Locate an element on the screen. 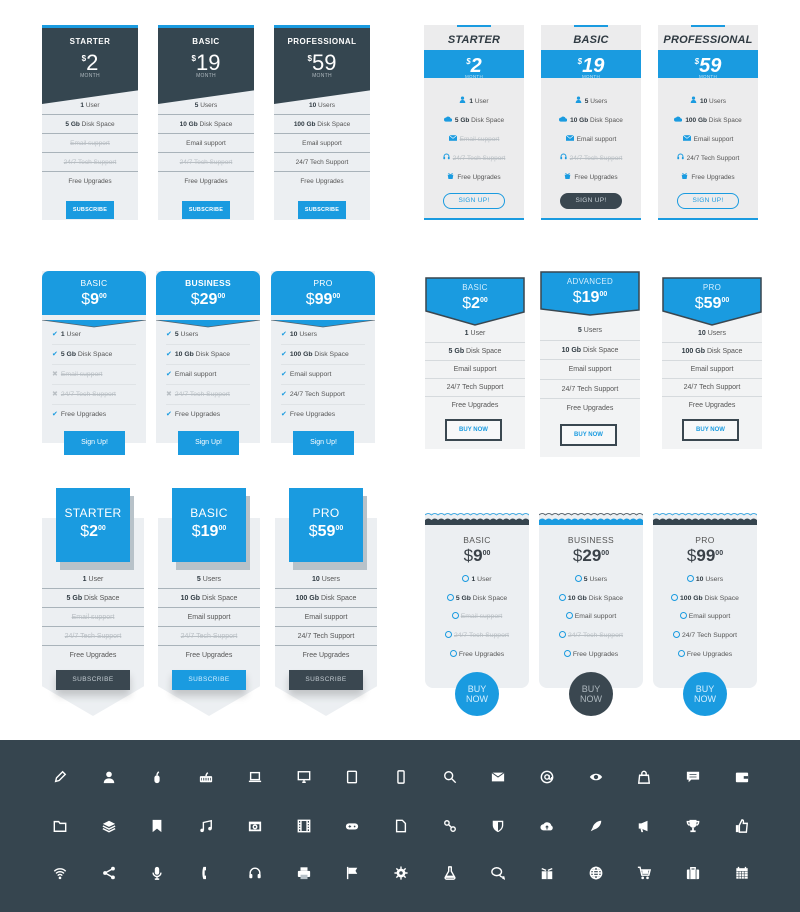 Image resolution: width=800 pixels, height=912 pixels. calendar-icon is located at coordinates (742, 873).